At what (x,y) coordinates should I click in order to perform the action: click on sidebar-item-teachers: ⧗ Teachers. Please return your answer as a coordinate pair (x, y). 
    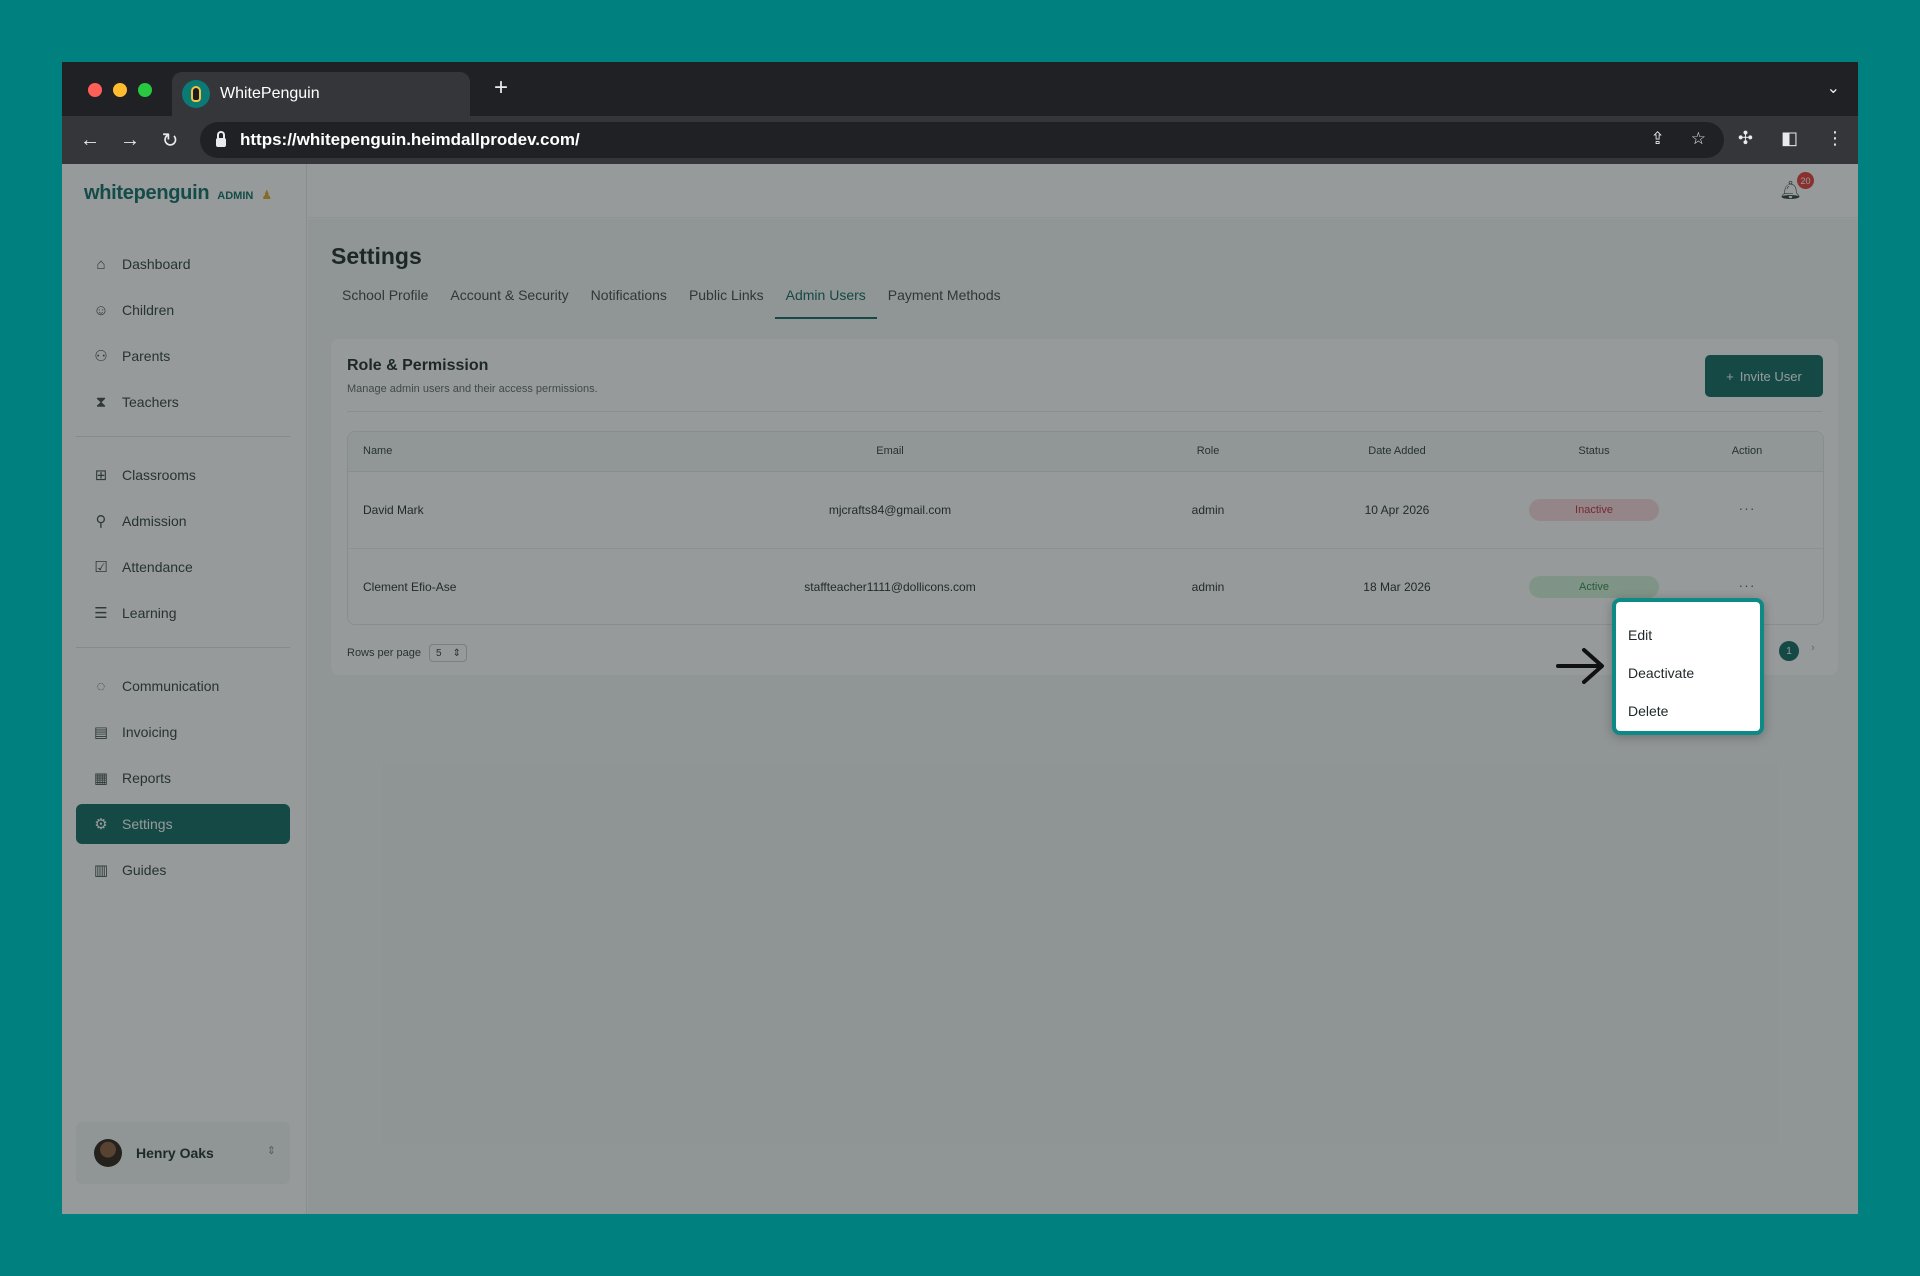
    Looking at the image, I should click on (183, 402).